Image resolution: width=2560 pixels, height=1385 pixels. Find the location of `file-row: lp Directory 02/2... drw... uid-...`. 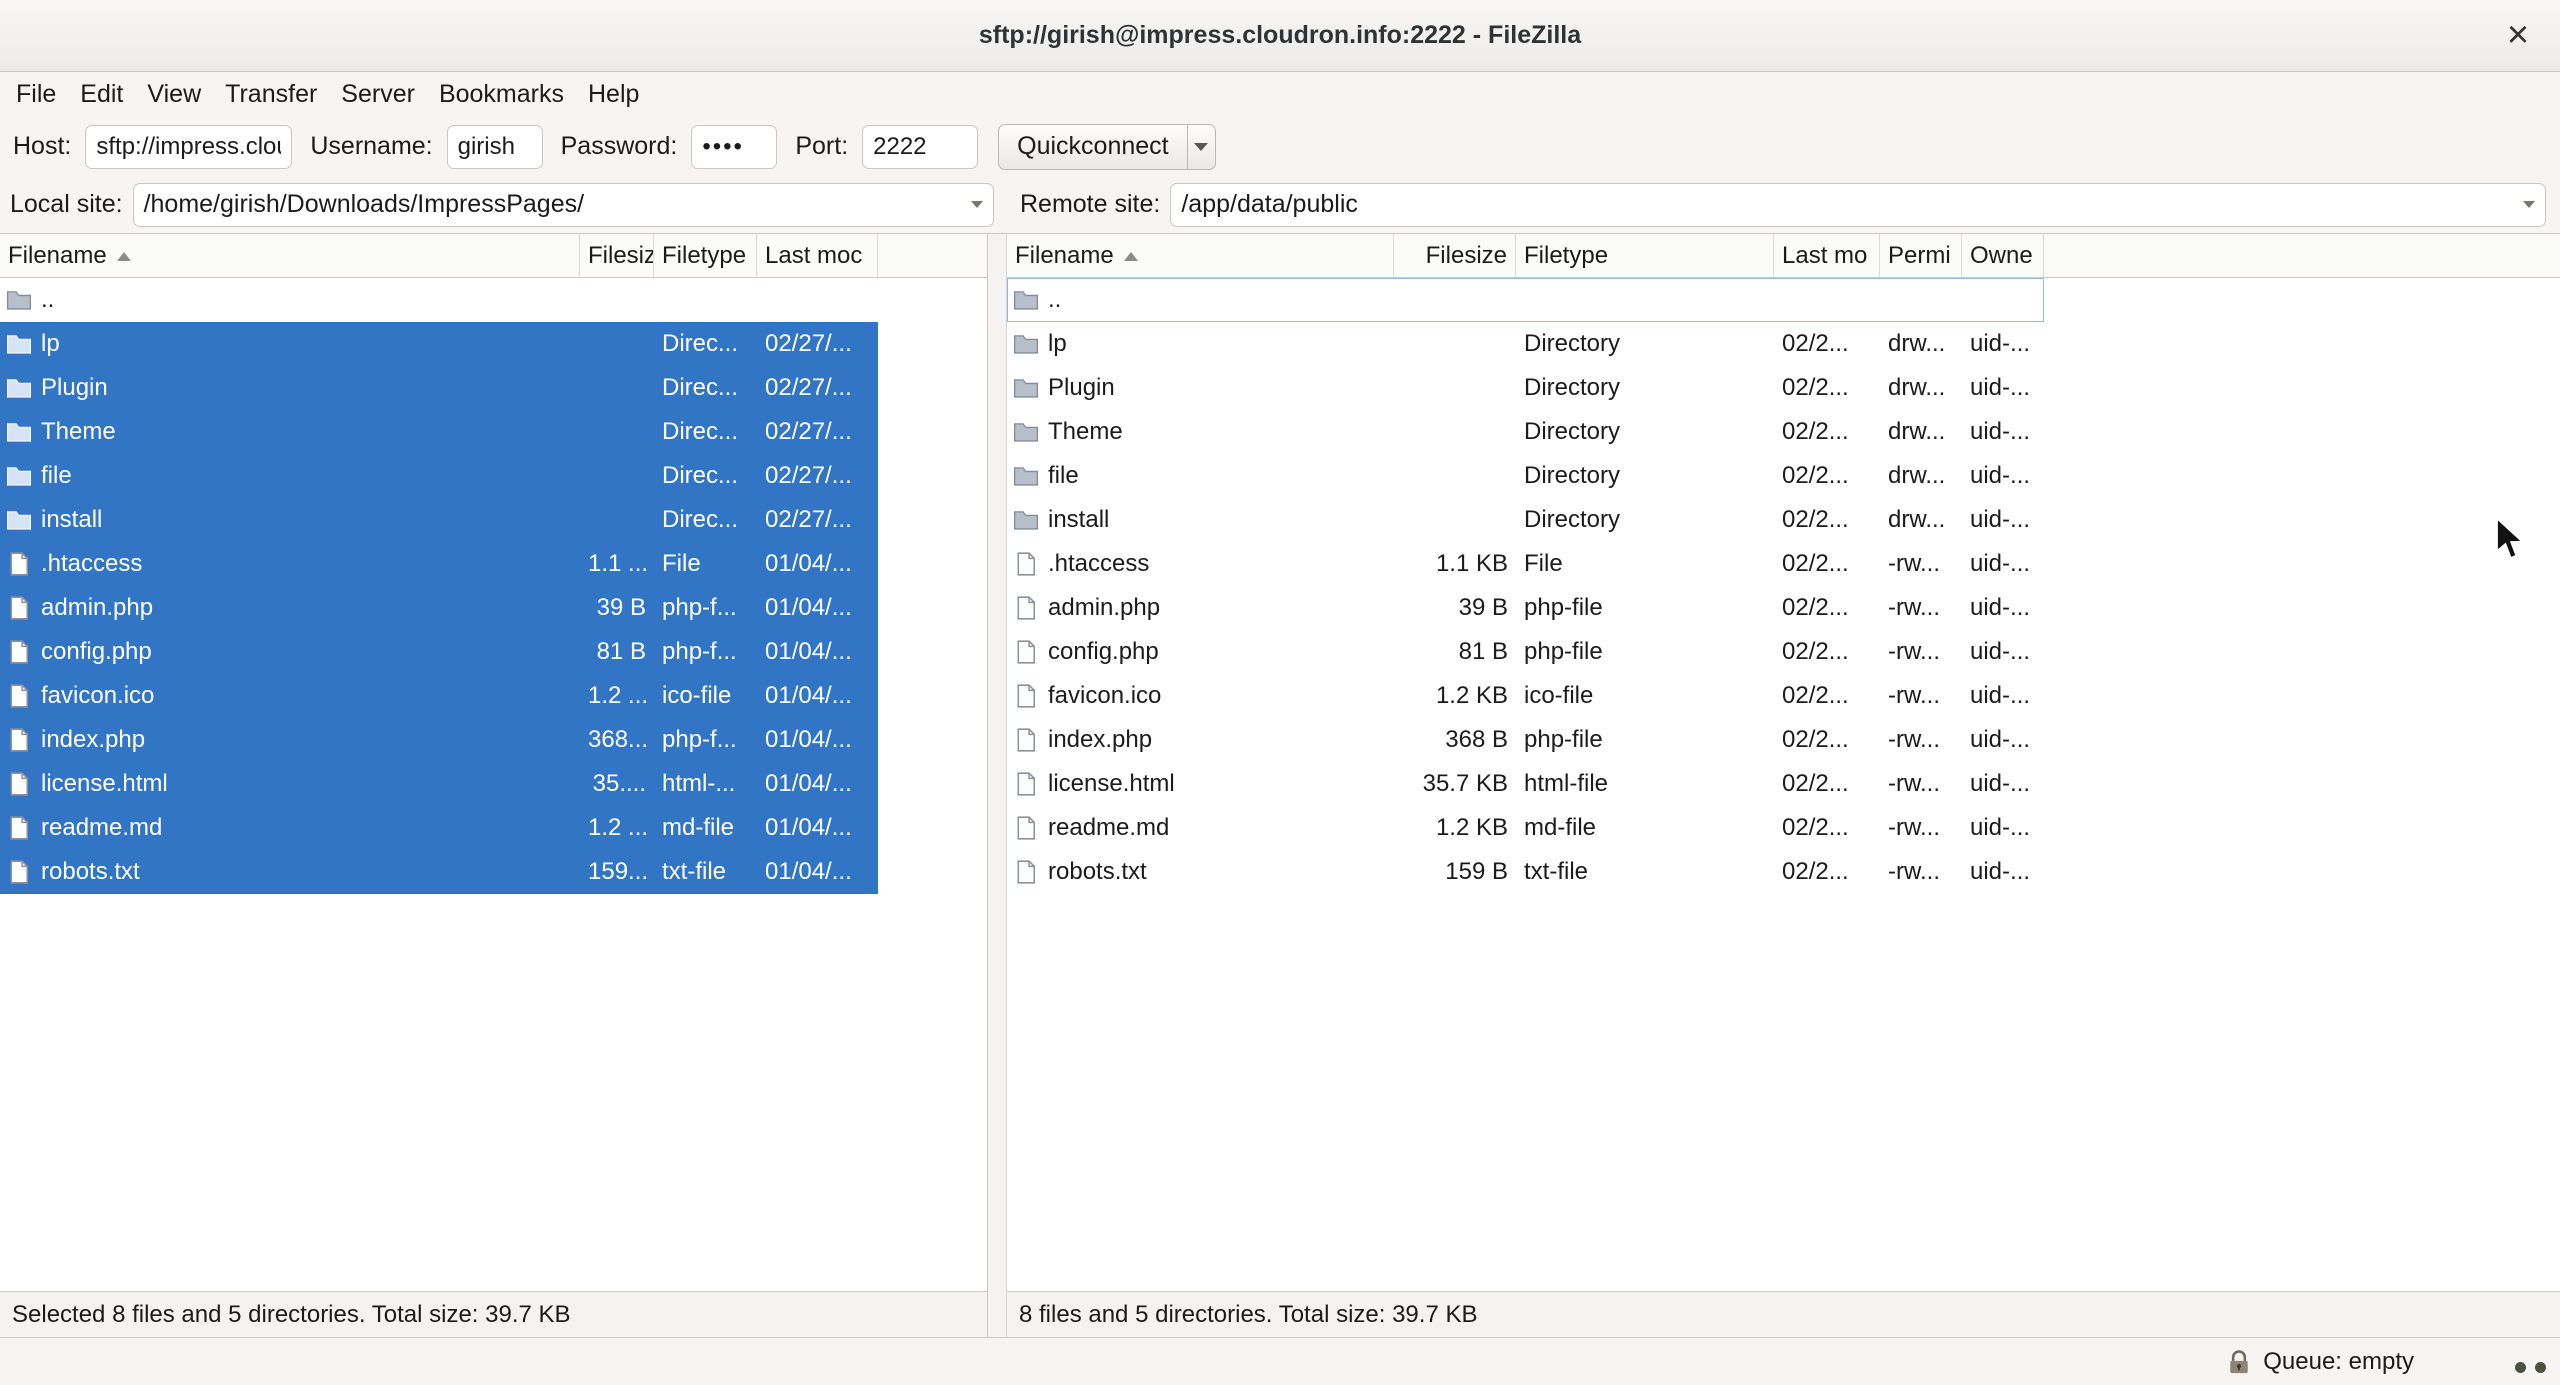

file-row: lp Directory 02/2... drw... uid-... is located at coordinates (1525, 344).